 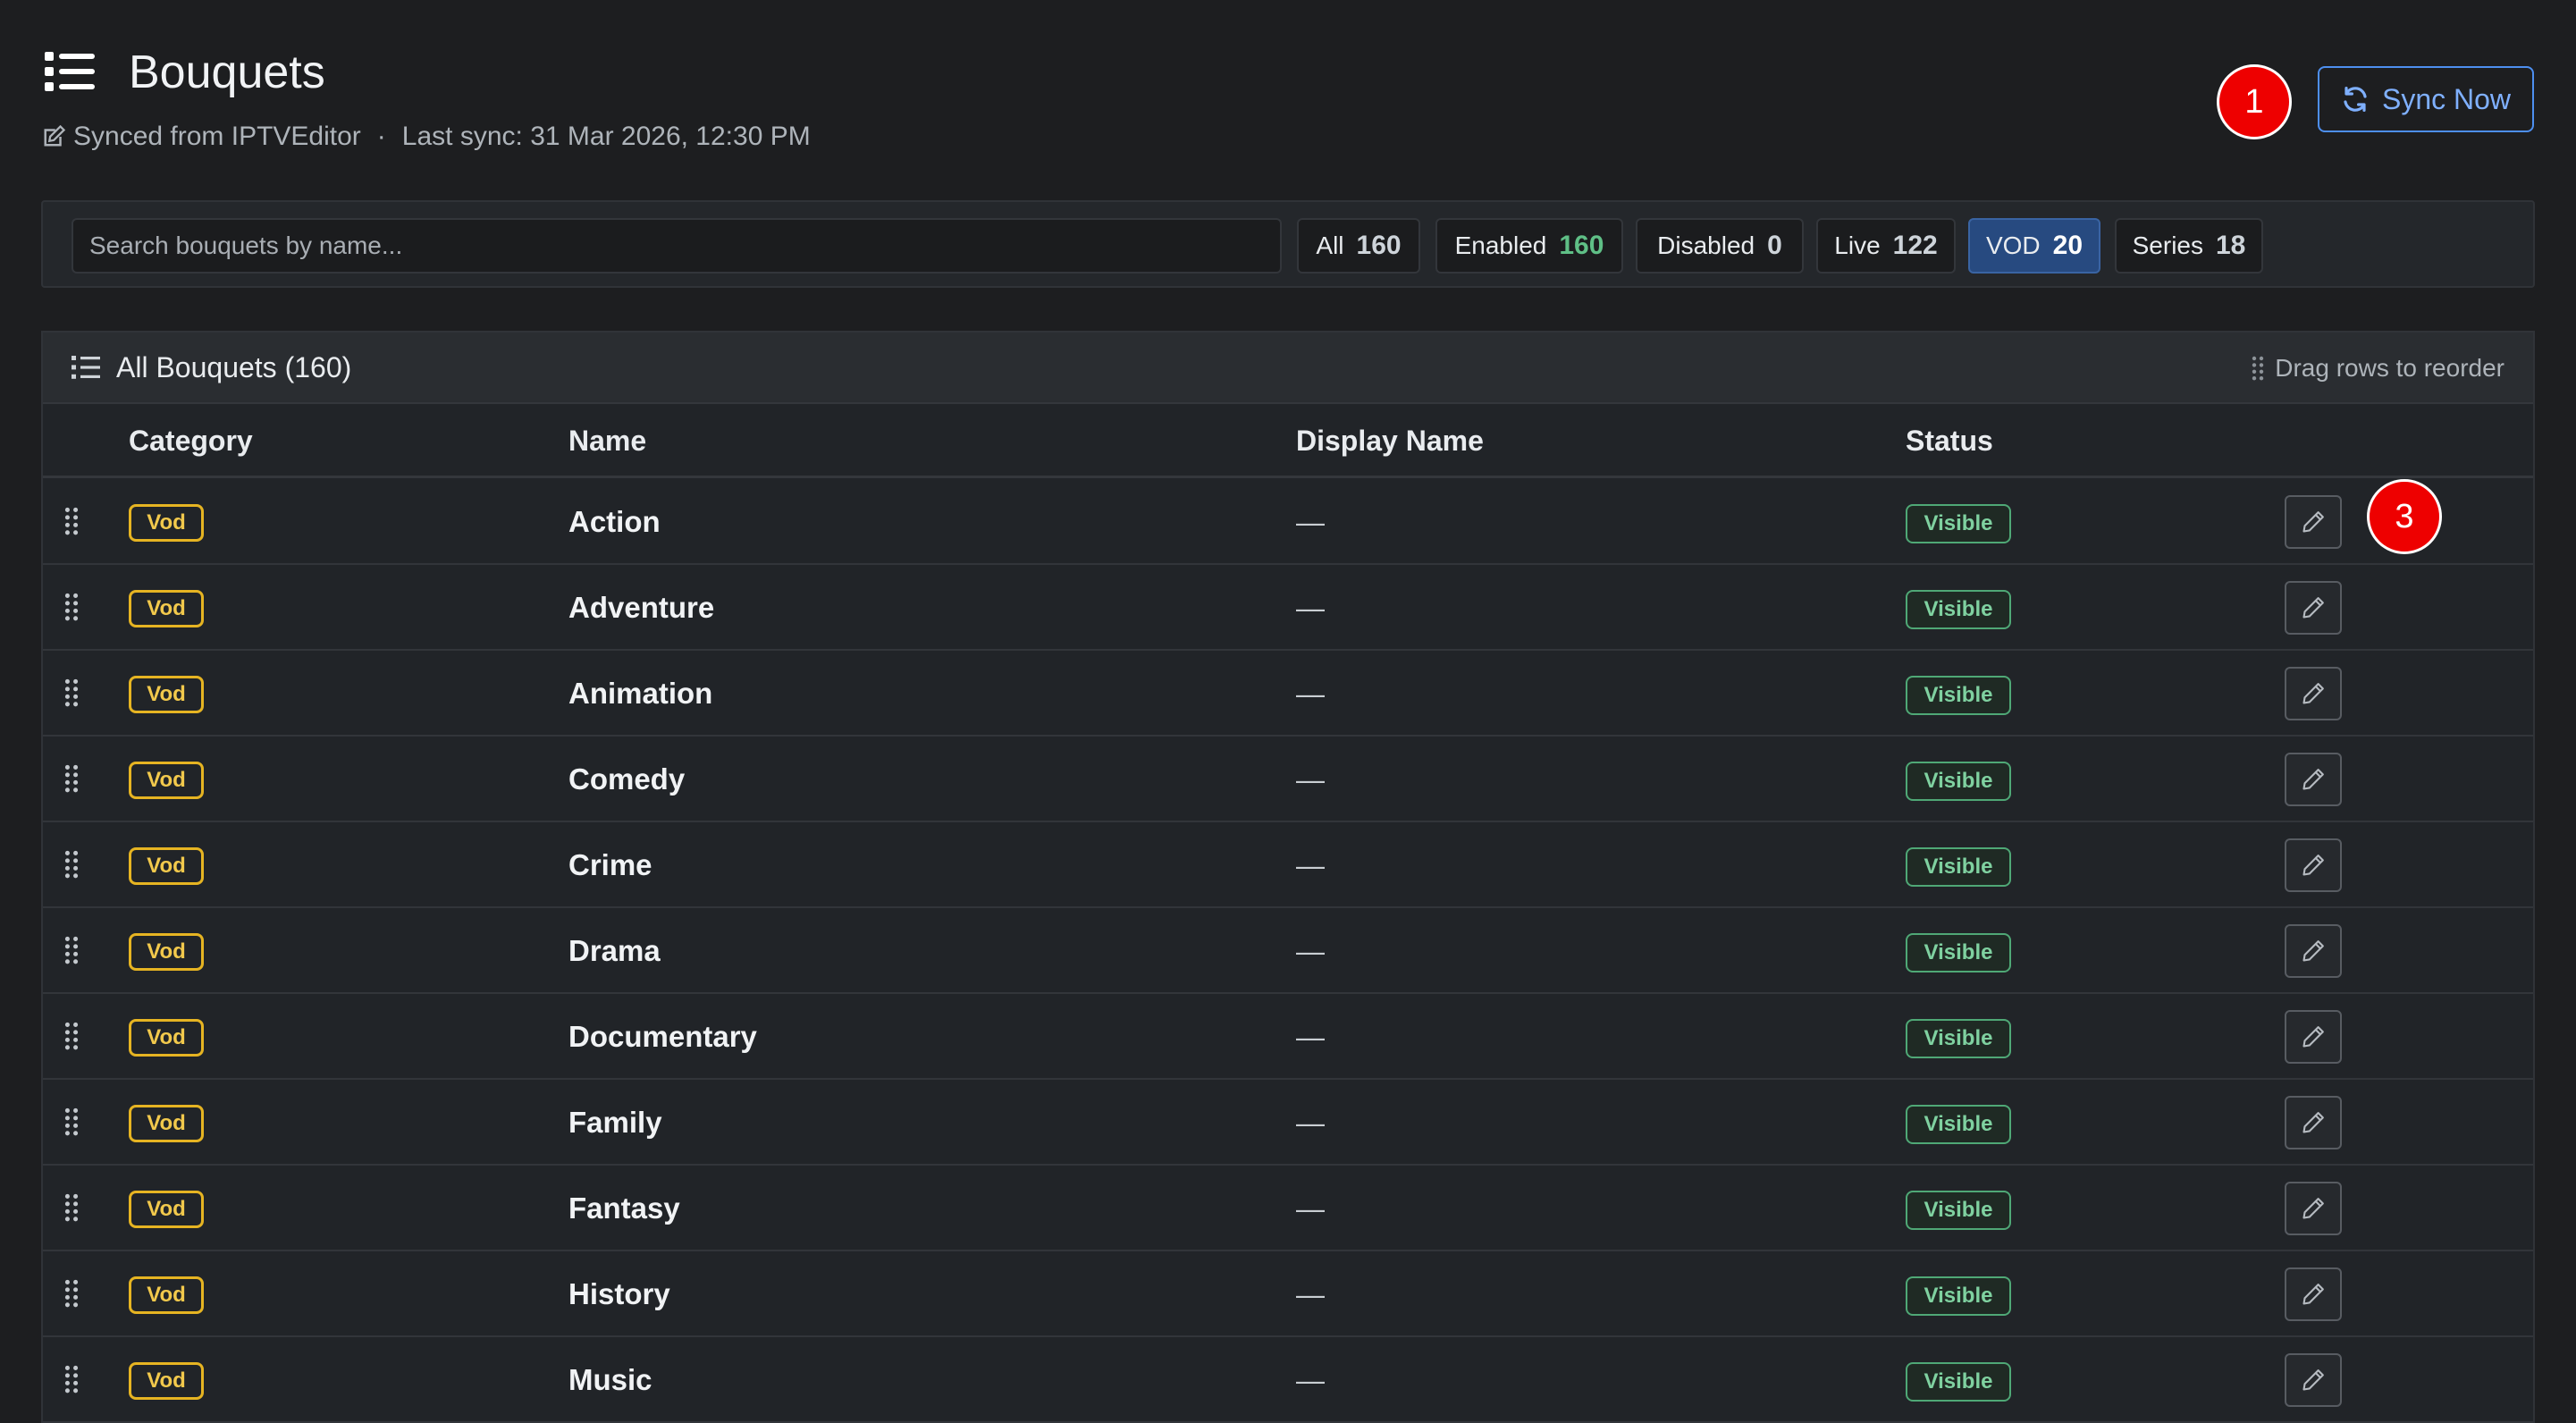 I want to click on list-icon, so click(x=70, y=71).